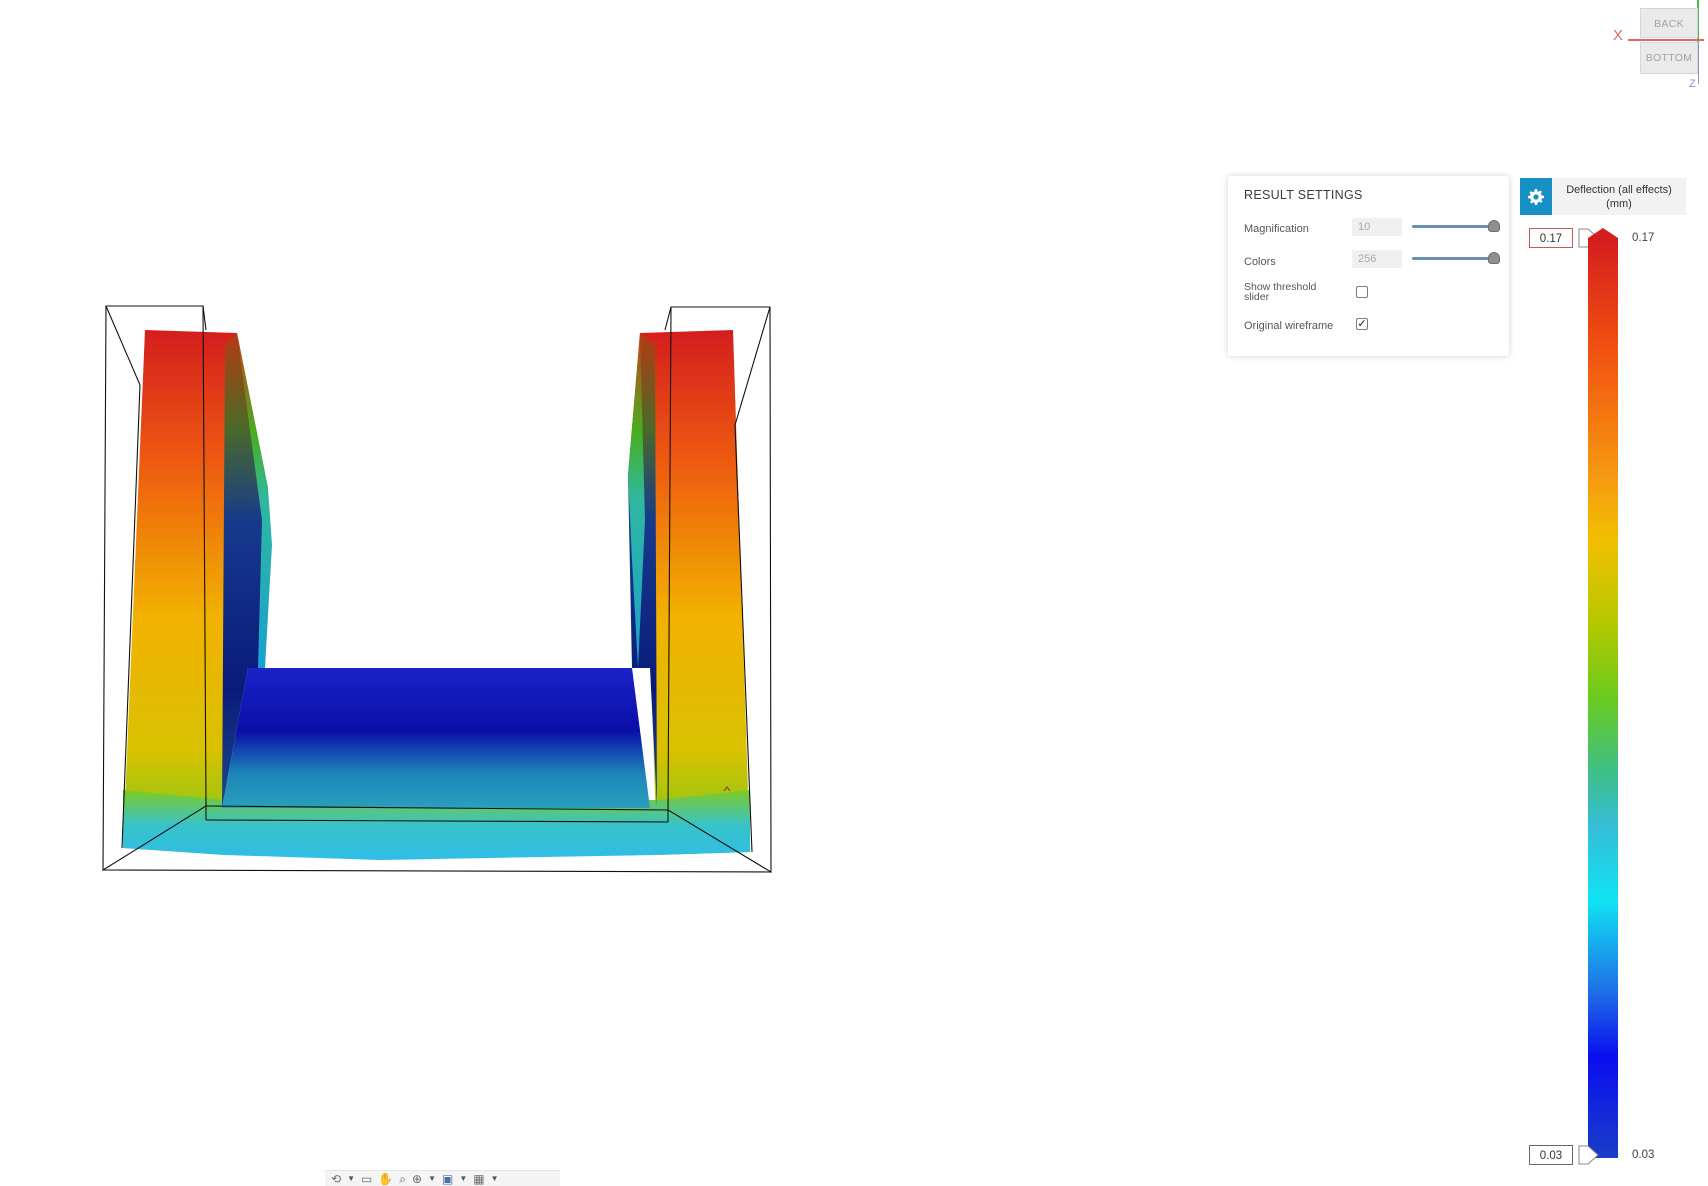  What do you see at coordinates (180, 592) in the screenshot?
I see `left-wall-face` at bounding box center [180, 592].